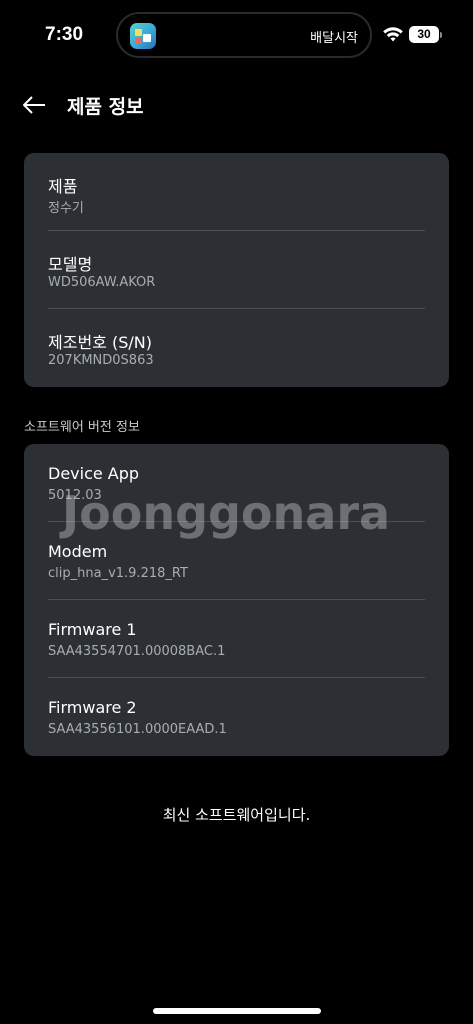 This screenshot has height=1024, width=473. Describe the element at coordinates (75, 495) in the screenshot. I see `row-value: 5012.03` at that location.